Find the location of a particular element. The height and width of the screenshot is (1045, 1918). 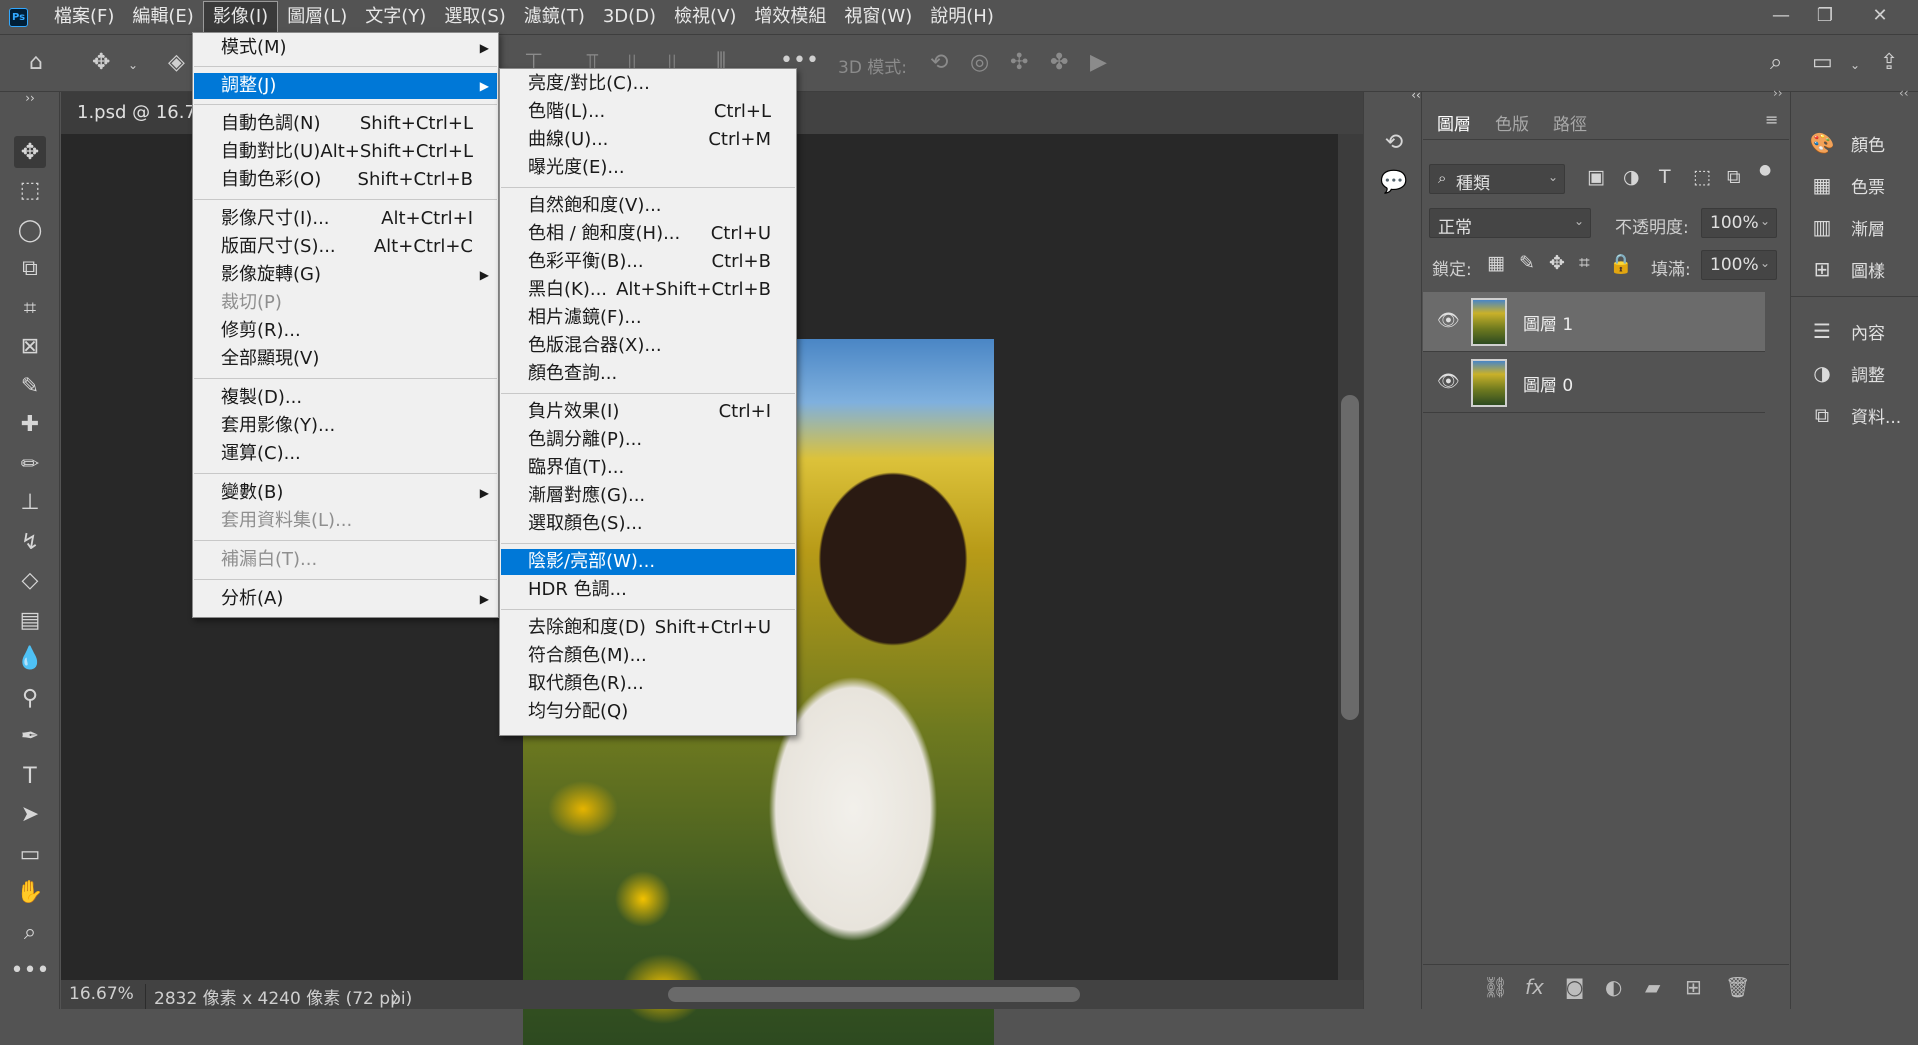

minimize-button: — is located at coordinates (1781, 15).